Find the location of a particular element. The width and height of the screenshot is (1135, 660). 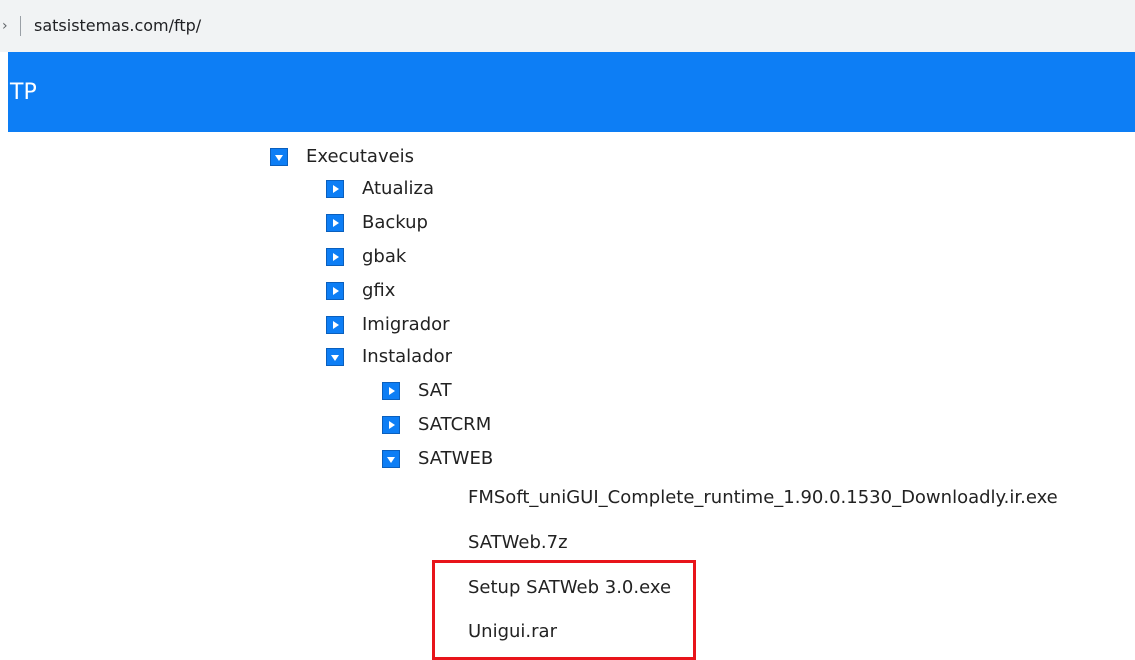

file-link-satweb-7z: SATWeb.7z is located at coordinates (518, 543).